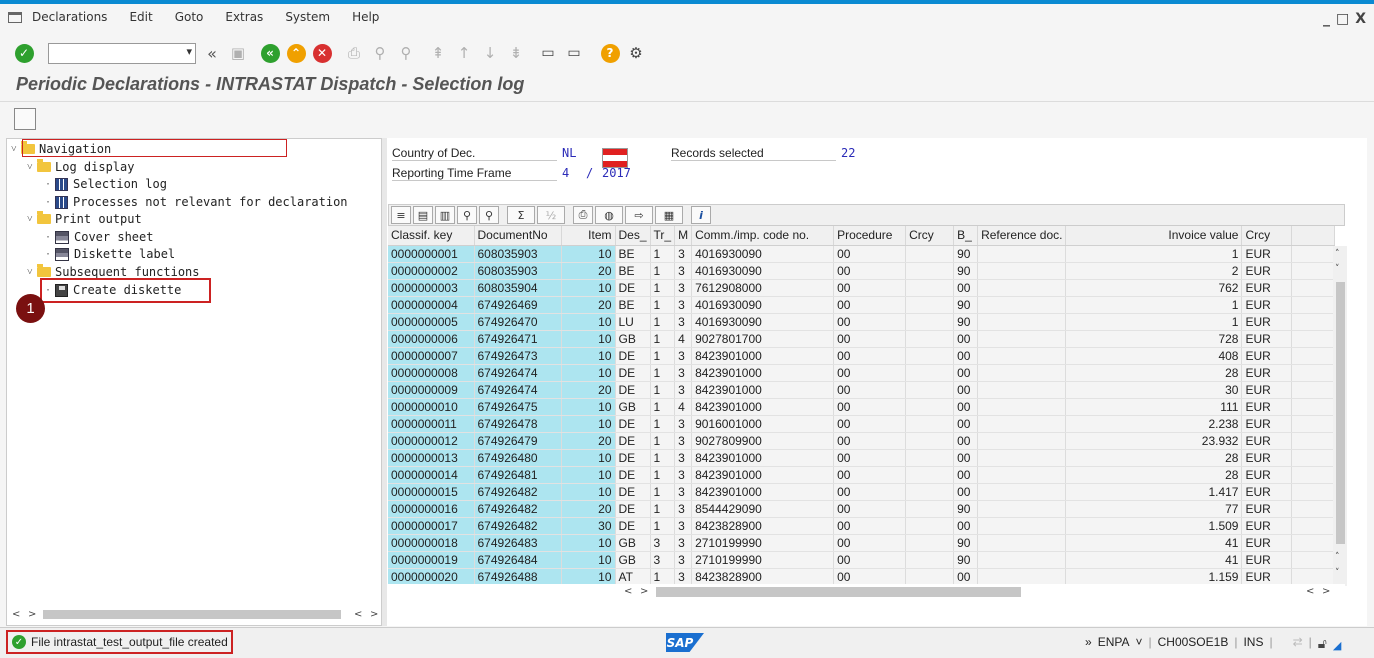  I want to click on minimize-icon: _, so click(1326, 19).